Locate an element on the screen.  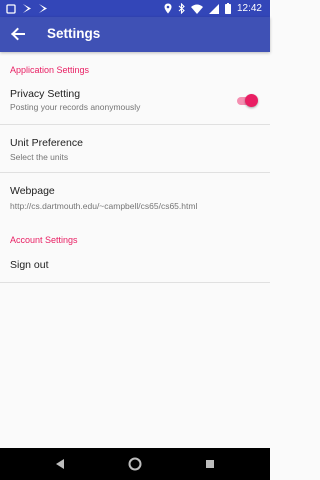
webpage-title: Webpage is located at coordinates (32, 191).